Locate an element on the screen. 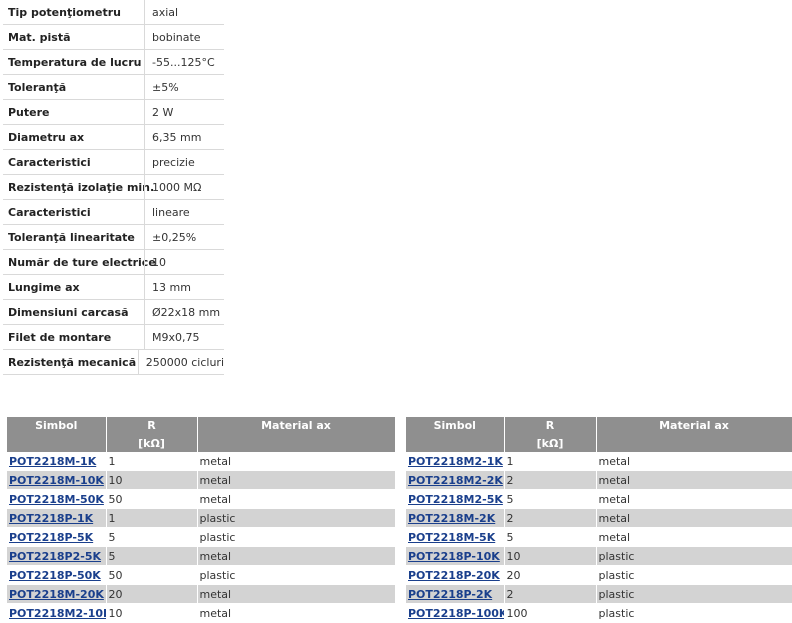 The width and height of the screenshot is (792, 623). spec-label: Număr de ture electrice is located at coordinates (82, 262).